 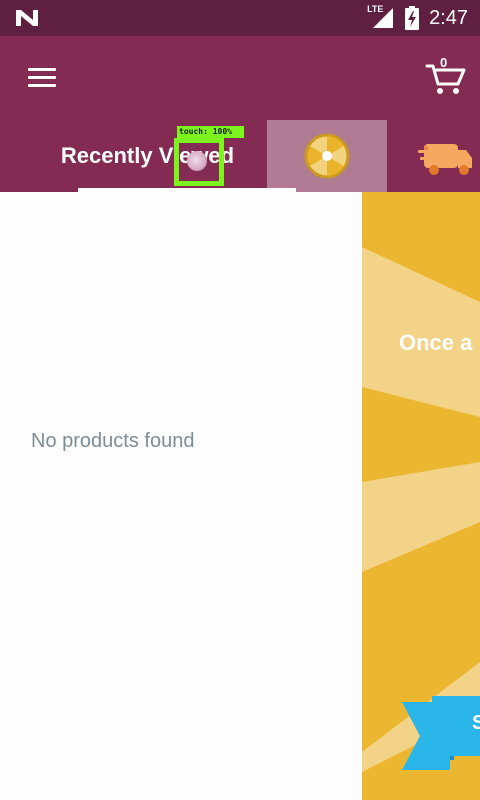 I want to click on battery-charging-icon, so click(x=412, y=18).